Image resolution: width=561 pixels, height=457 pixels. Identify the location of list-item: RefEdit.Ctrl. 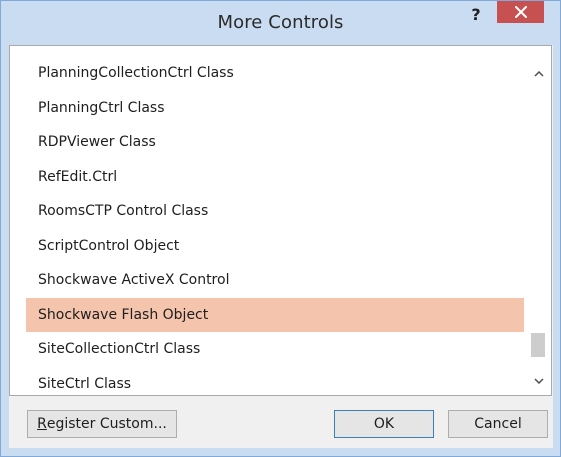
(275, 177).